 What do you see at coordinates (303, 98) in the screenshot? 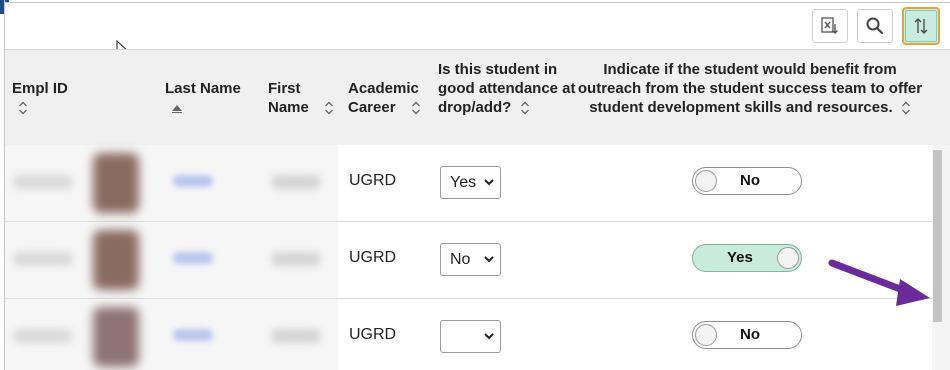
I see `column-header-first-name: First Name` at bounding box center [303, 98].